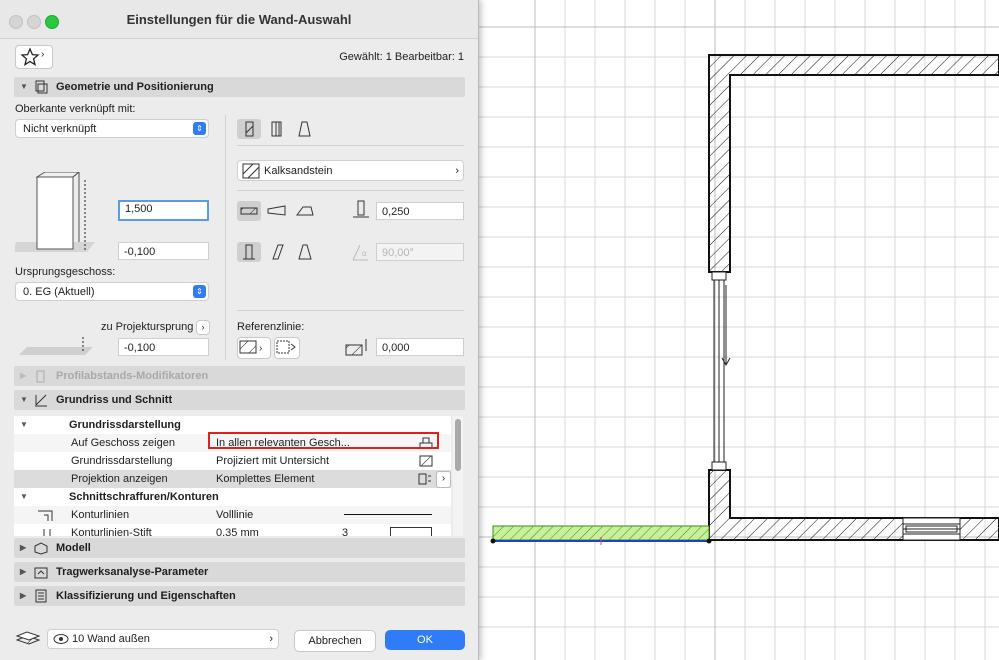 This screenshot has height=660, width=999. I want to click on flip-reference-button, so click(287, 348).